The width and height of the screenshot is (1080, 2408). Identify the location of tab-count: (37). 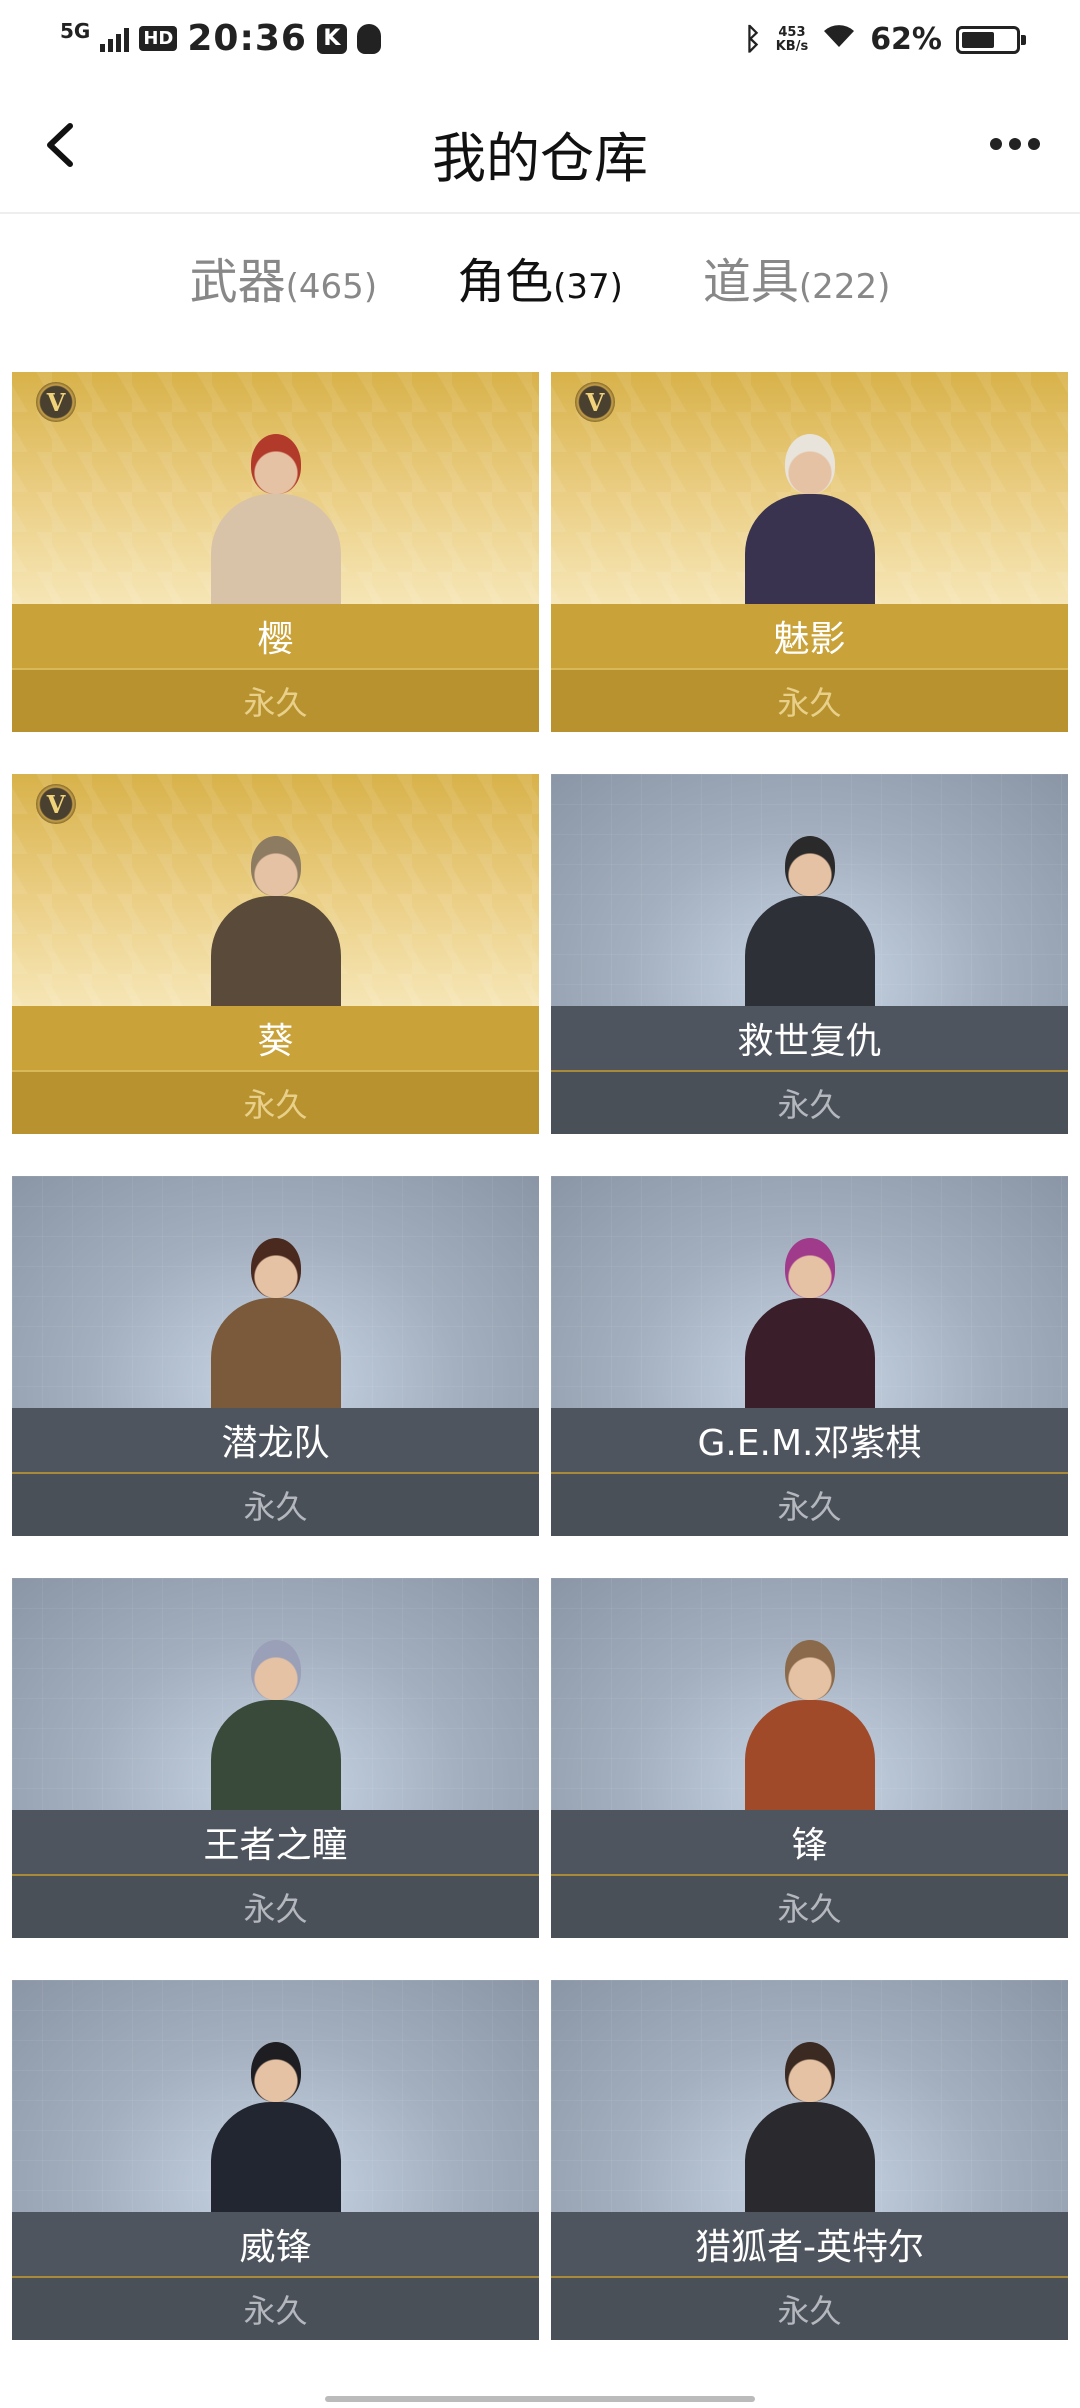
(588, 287).